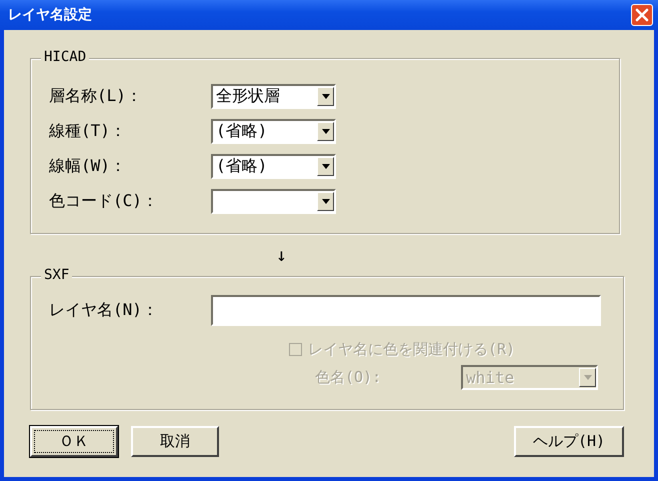  Describe the element at coordinates (412, 349) in the screenshot. I see `checkbox-label: レイヤ名に色を関連付ける(R)` at that location.